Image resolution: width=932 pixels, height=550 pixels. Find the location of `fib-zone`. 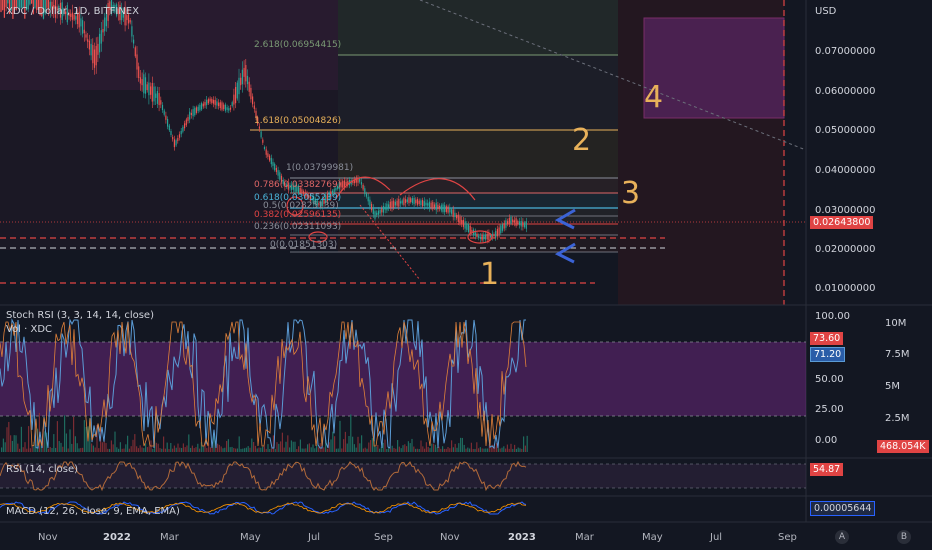

fib-zone is located at coordinates (478, 200).